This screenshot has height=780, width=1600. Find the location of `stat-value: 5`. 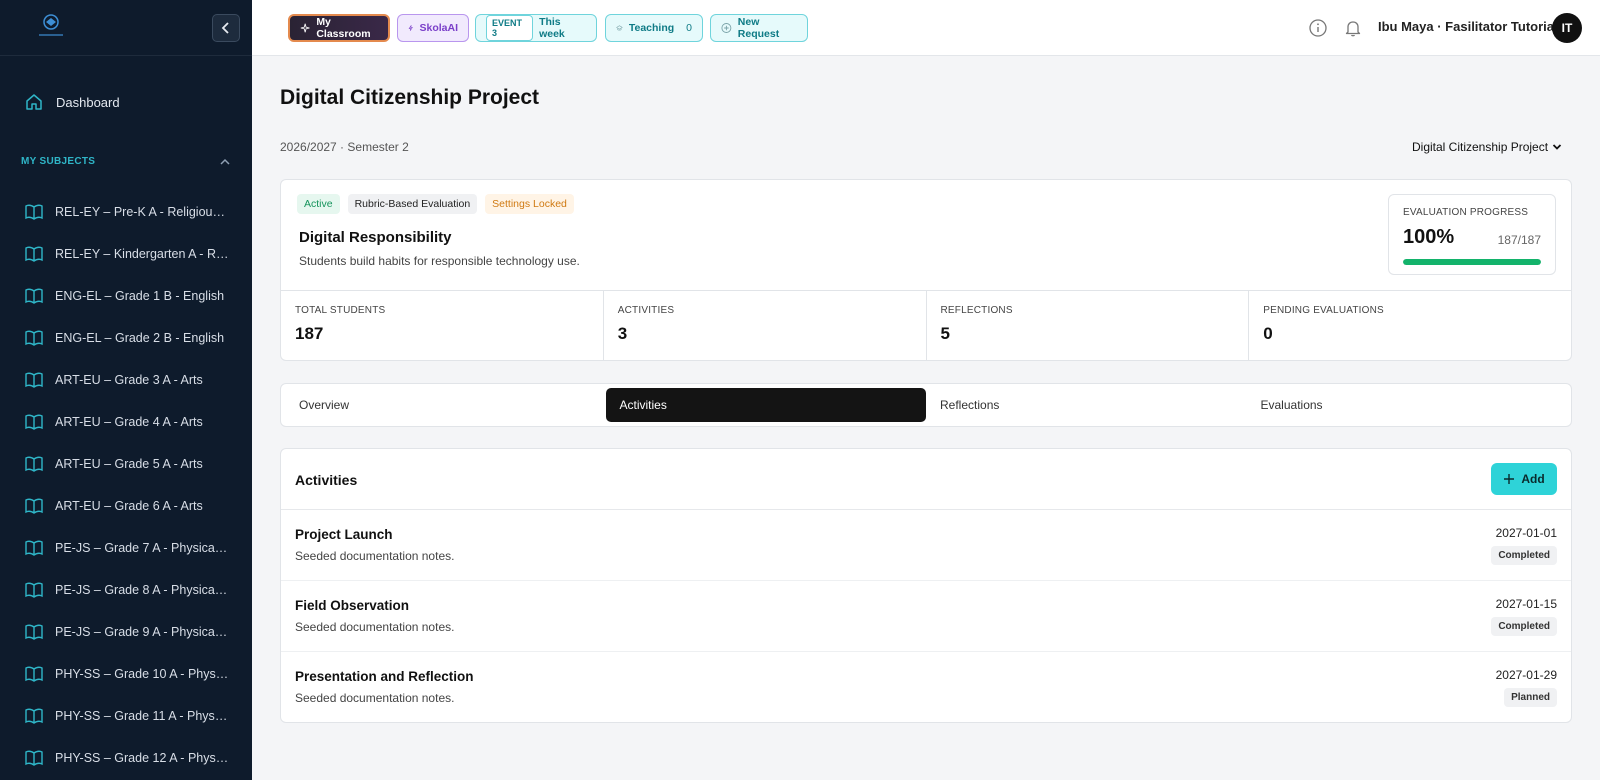

stat-value: 5 is located at coordinates (945, 333).